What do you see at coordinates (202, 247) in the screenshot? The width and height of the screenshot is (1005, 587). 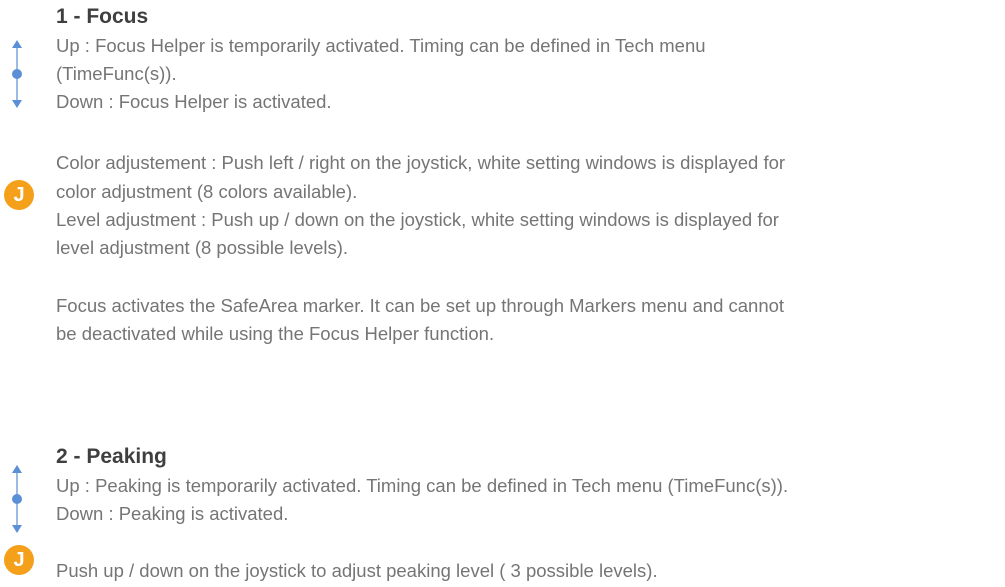 I see `level-adjustment-line-2: level adjustment (8 possible levels).` at bounding box center [202, 247].